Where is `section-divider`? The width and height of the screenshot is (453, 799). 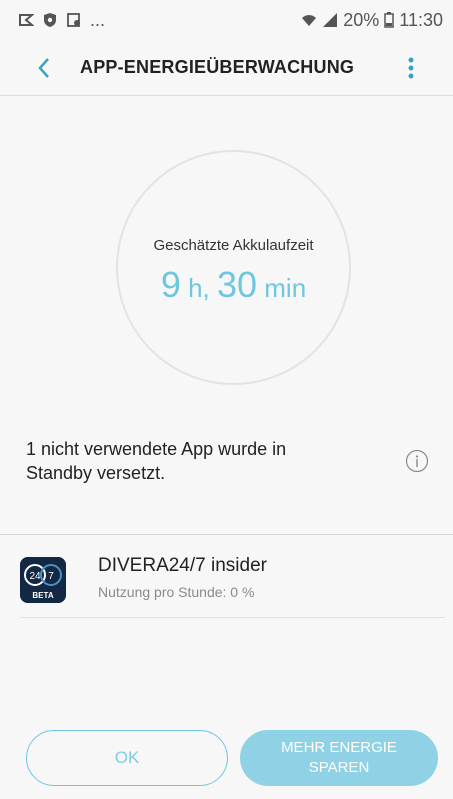 section-divider is located at coordinates (226, 534).